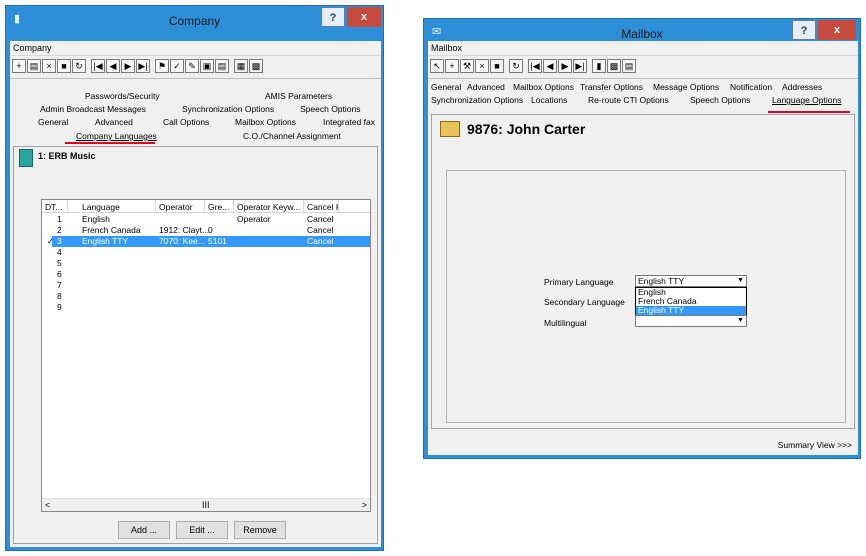 The image size is (866, 556). What do you see at coordinates (691, 301) in the screenshot?
I see `primary-language-options: English French Canada English TTY` at bounding box center [691, 301].